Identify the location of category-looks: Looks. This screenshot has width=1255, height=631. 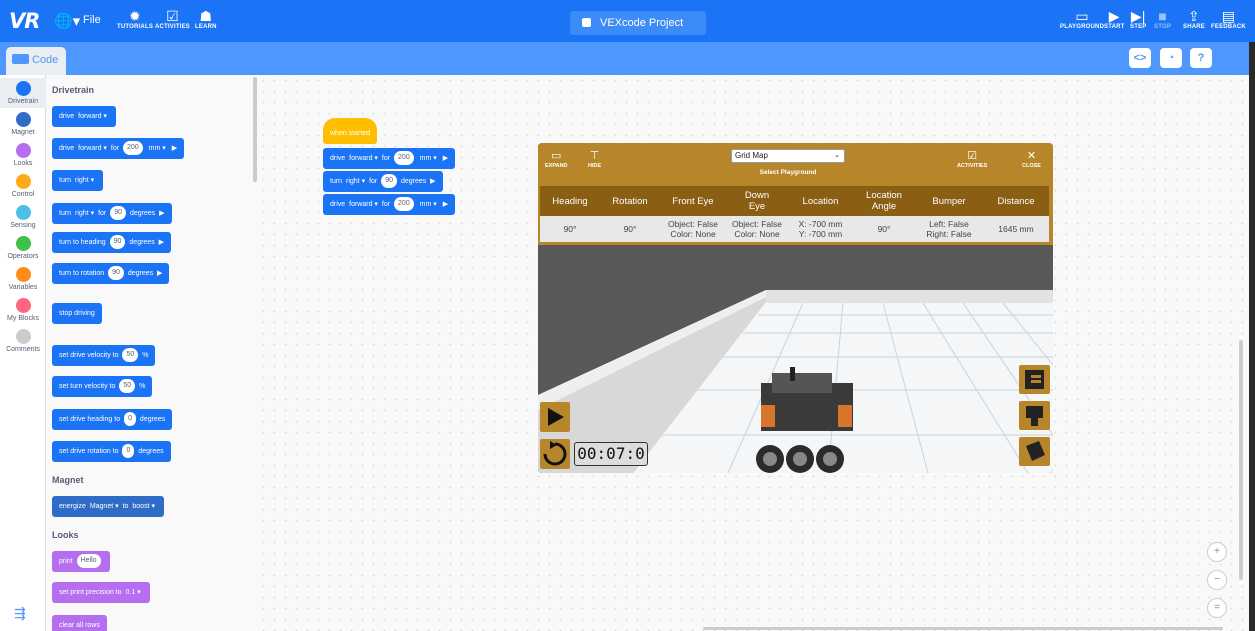
(23, 153).